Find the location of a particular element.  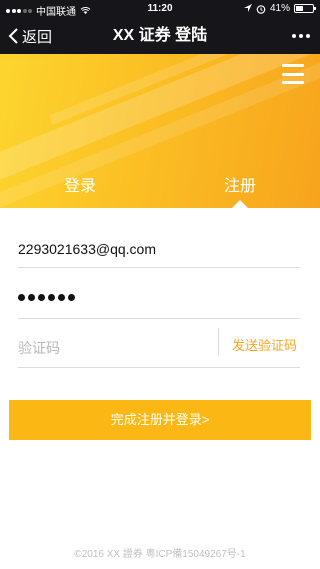

battery-fill is located at coordinates (299, 8).